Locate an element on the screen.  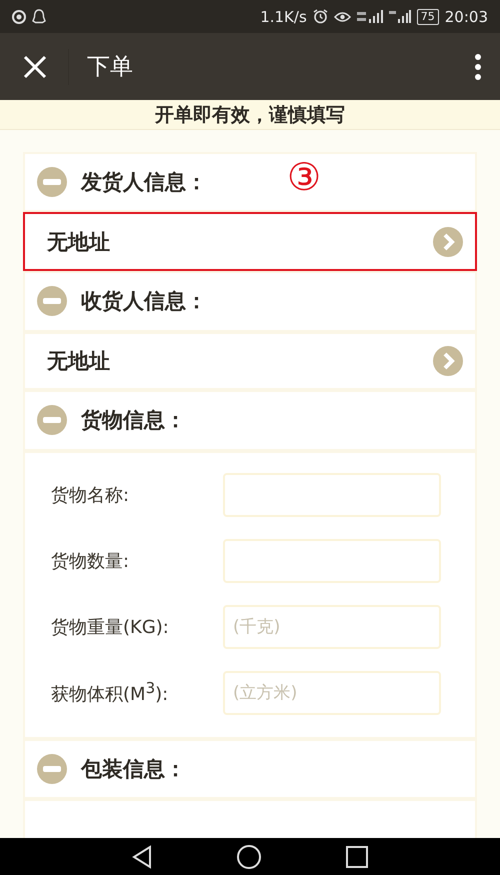
network-speed: 1.1K/s is located at coordinates (283, 17).